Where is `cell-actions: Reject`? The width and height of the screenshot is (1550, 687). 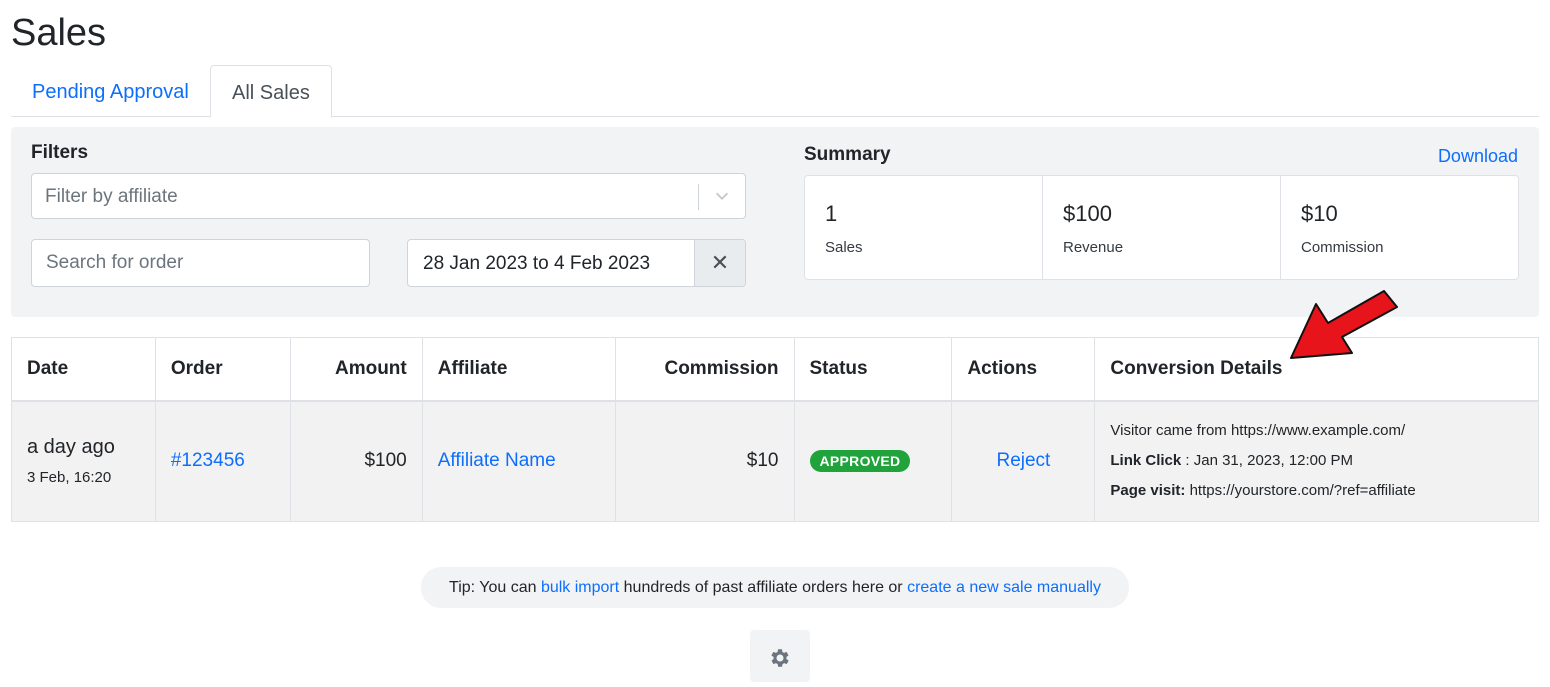
cell-actions: Reject is located at coordinates (1023, 461).